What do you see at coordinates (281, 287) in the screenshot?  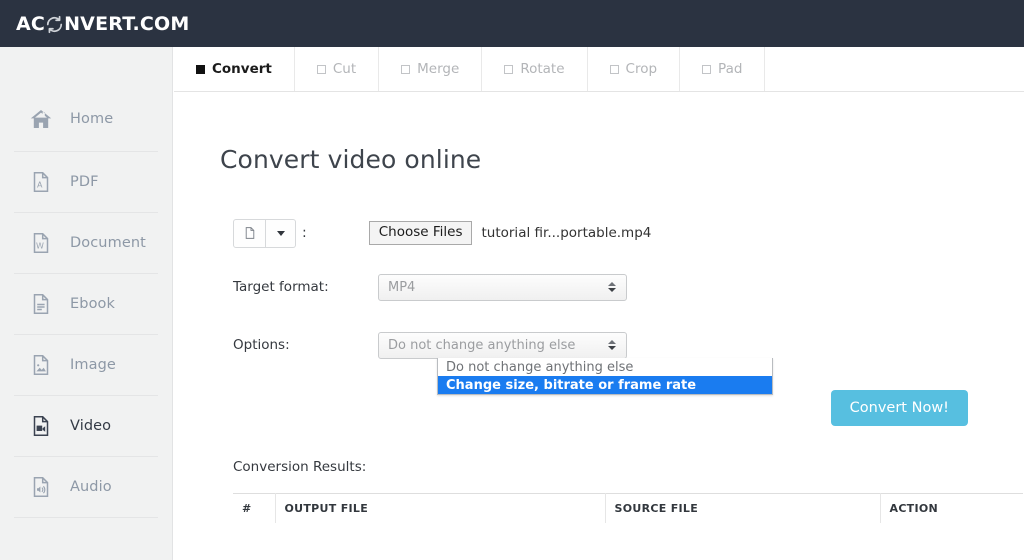 I see `target-format-label: Target format:` at bounding box center [281, 287].